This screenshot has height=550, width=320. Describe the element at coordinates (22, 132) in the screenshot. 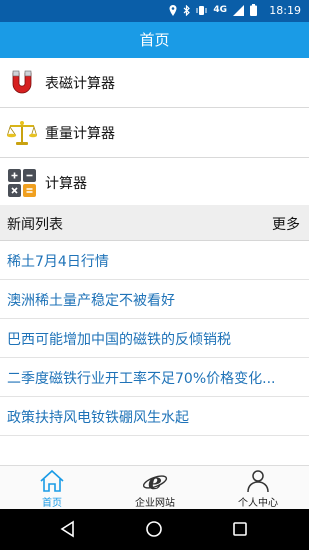

I see `scale-icon` at that location.